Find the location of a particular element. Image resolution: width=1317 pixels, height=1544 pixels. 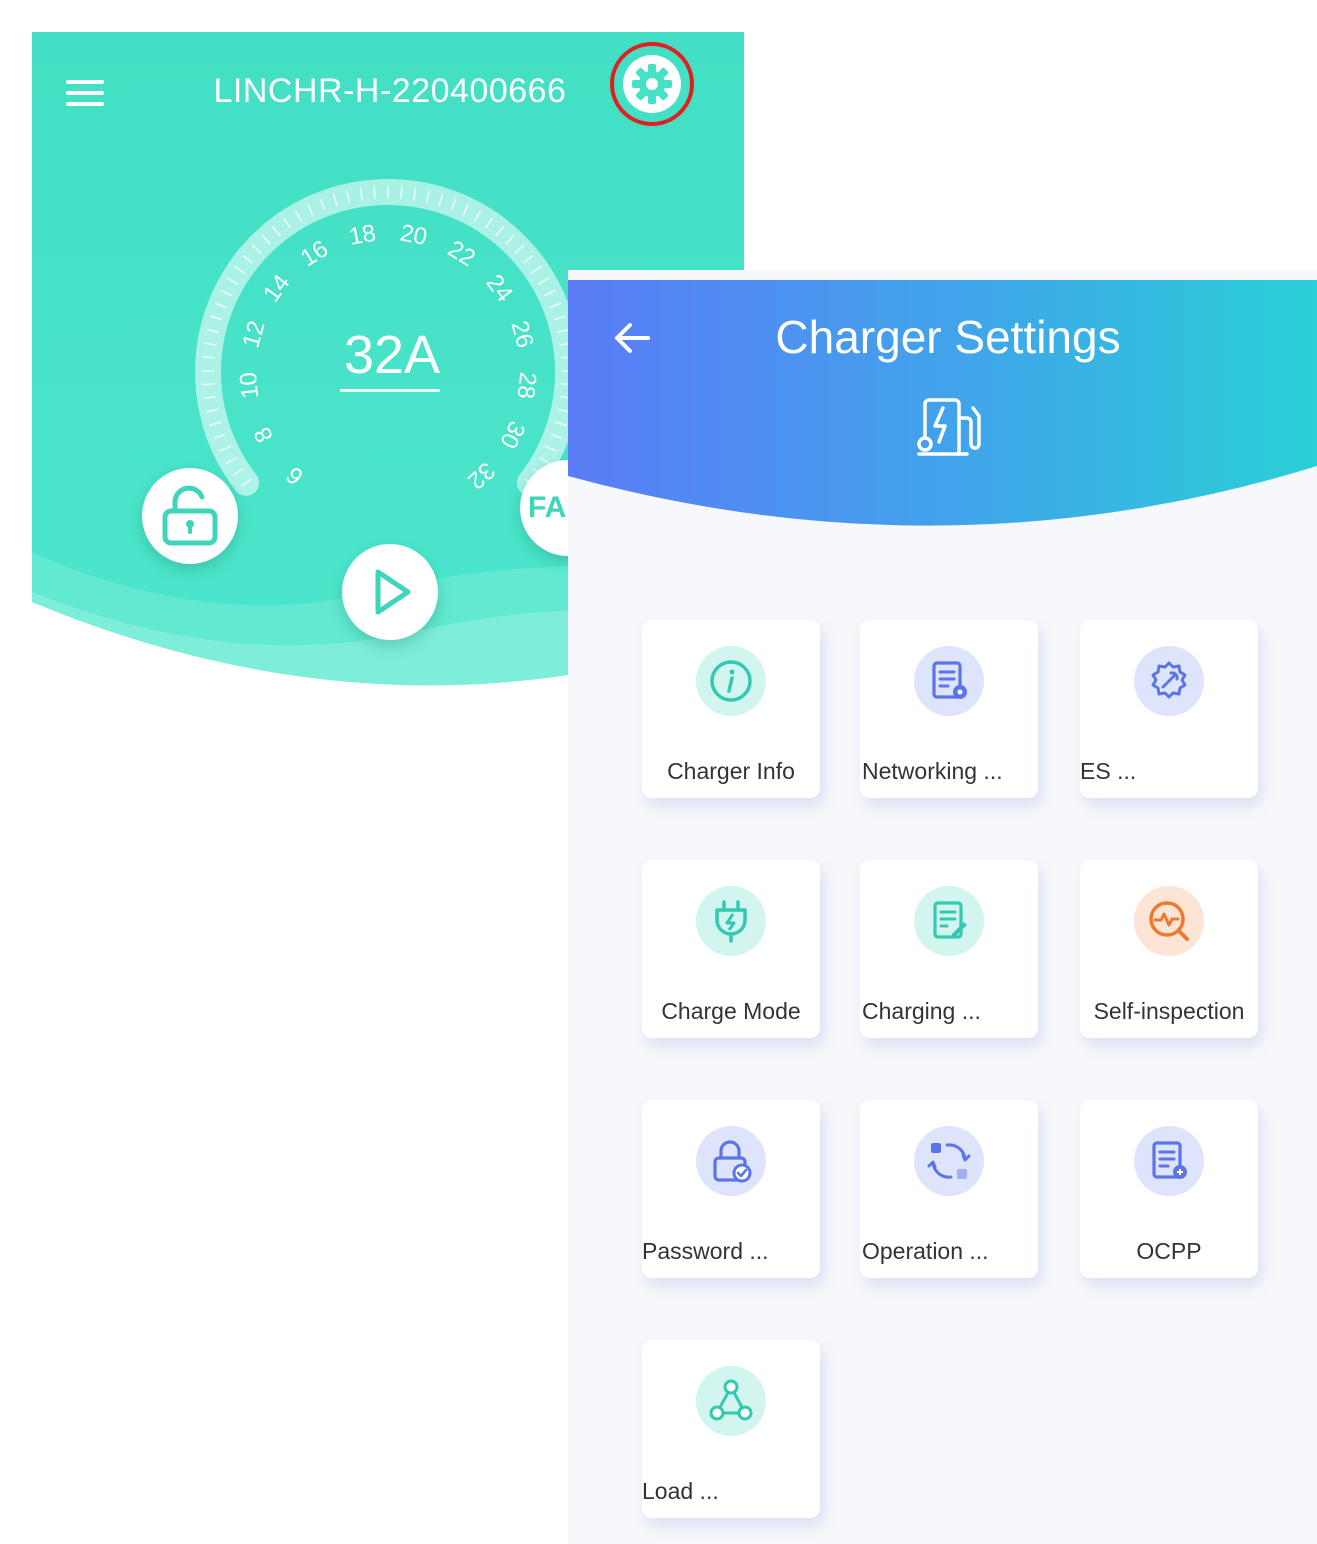

current-underline is located at coordinates (390, 390).